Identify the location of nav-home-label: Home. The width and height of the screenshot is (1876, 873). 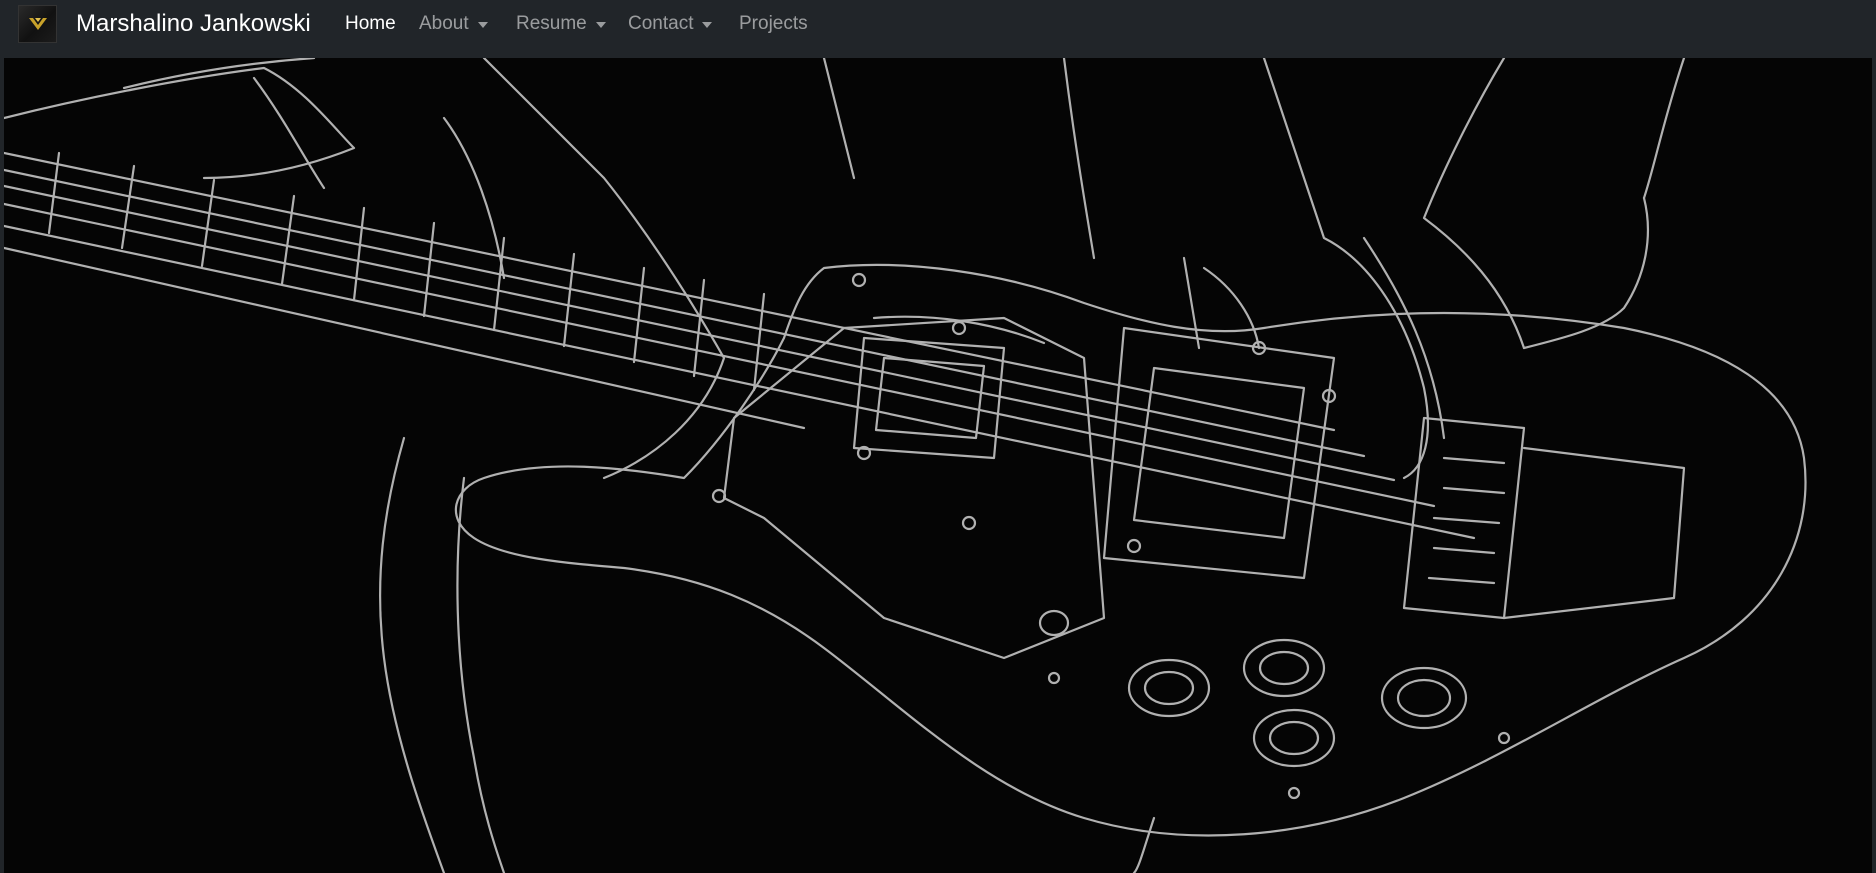
(370, 23).